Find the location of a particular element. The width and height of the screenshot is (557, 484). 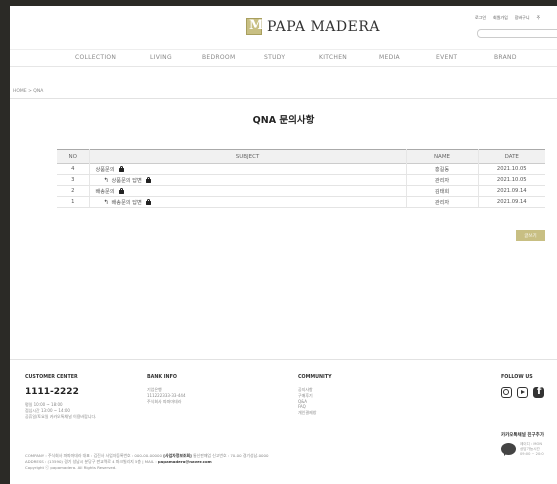

row-name: 김태희 is located at coordinates (441, 191).